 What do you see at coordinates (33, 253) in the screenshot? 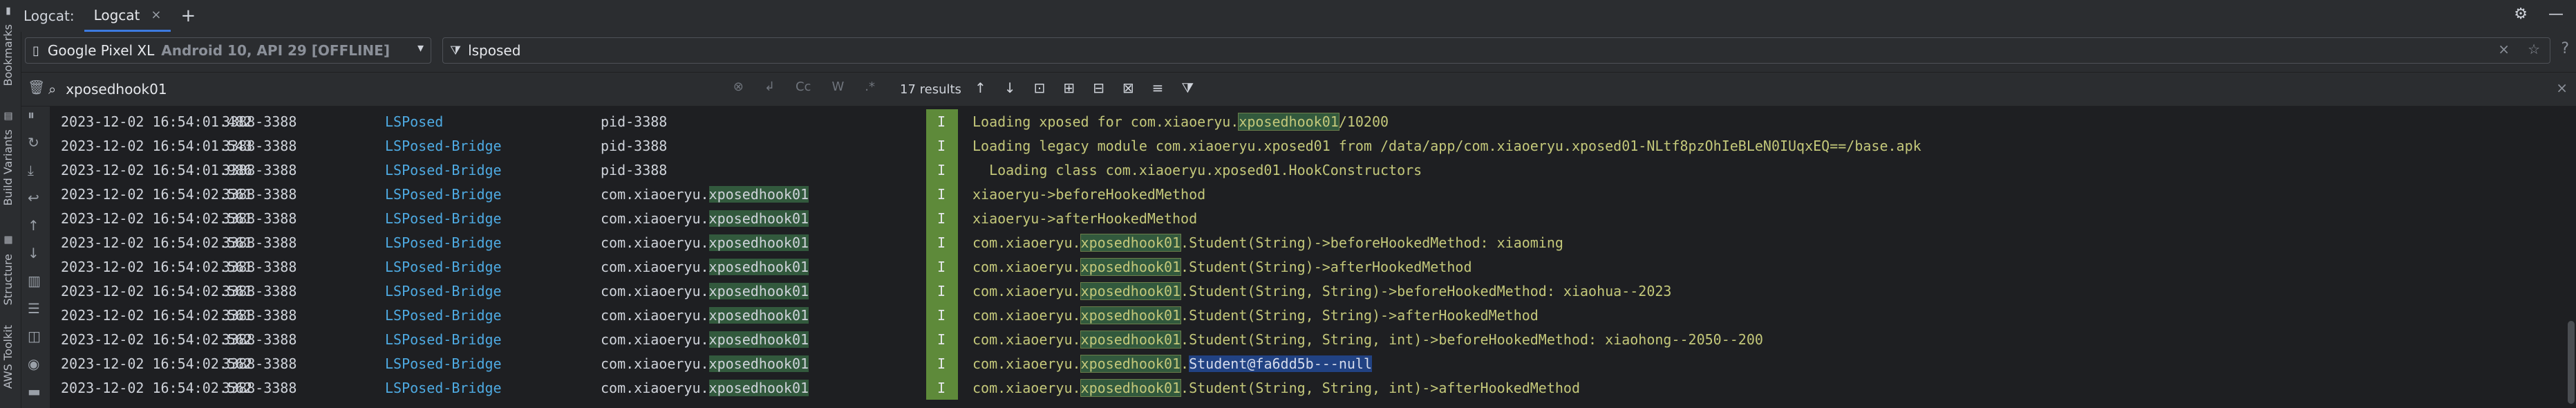
I see `down-icon: ↓` at bounding box center [33, 253].